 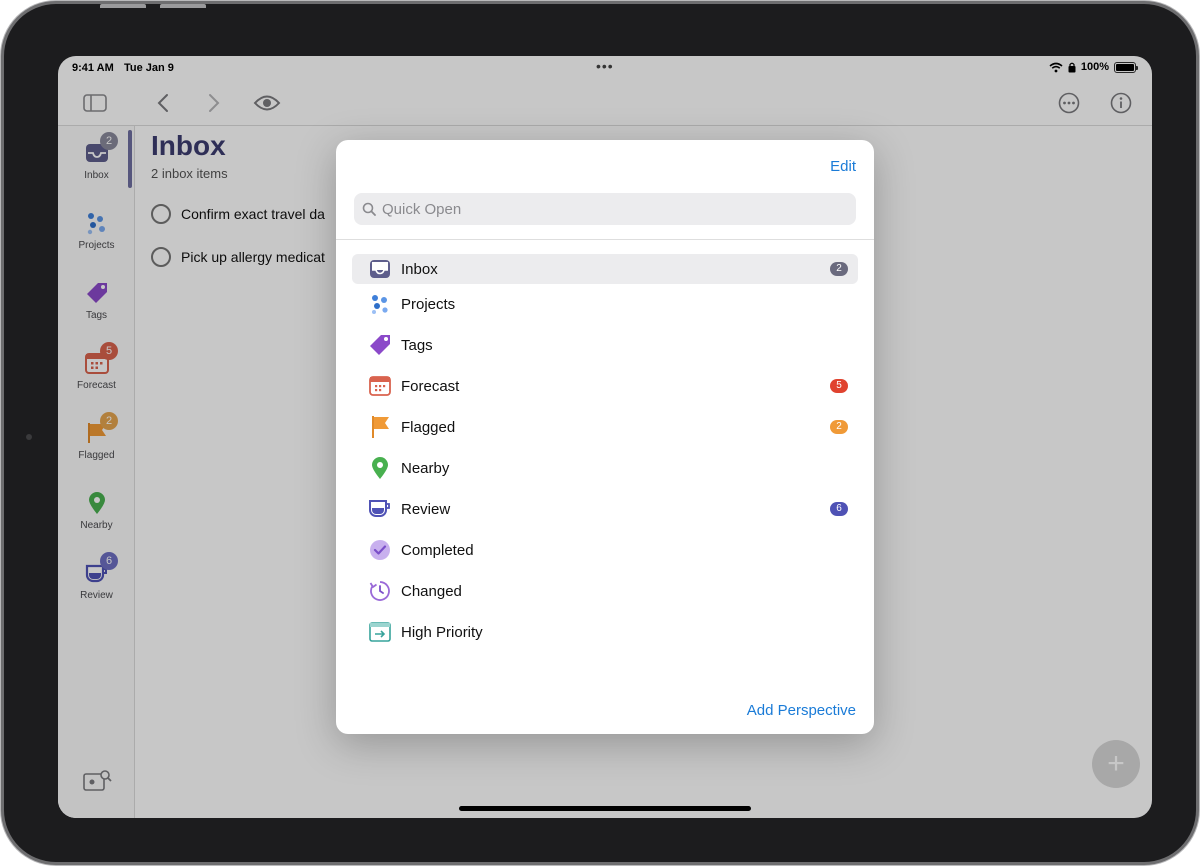 What do you see at coordinates (605, 591) in the screenshot?
I see `perspective-row-changed: Changed` at bounding box center [605, 591].